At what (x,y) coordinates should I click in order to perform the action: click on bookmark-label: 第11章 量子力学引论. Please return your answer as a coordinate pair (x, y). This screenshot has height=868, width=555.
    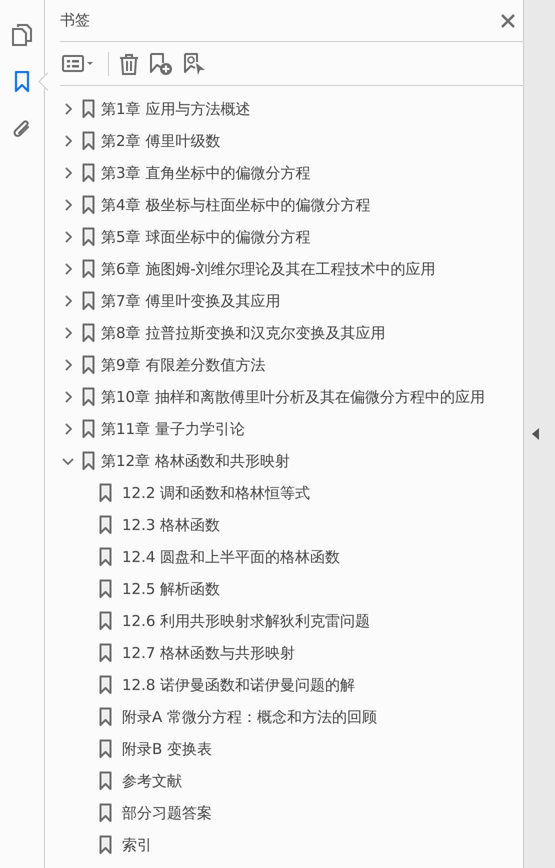
    Looking at the image, I should click on (173, 429).